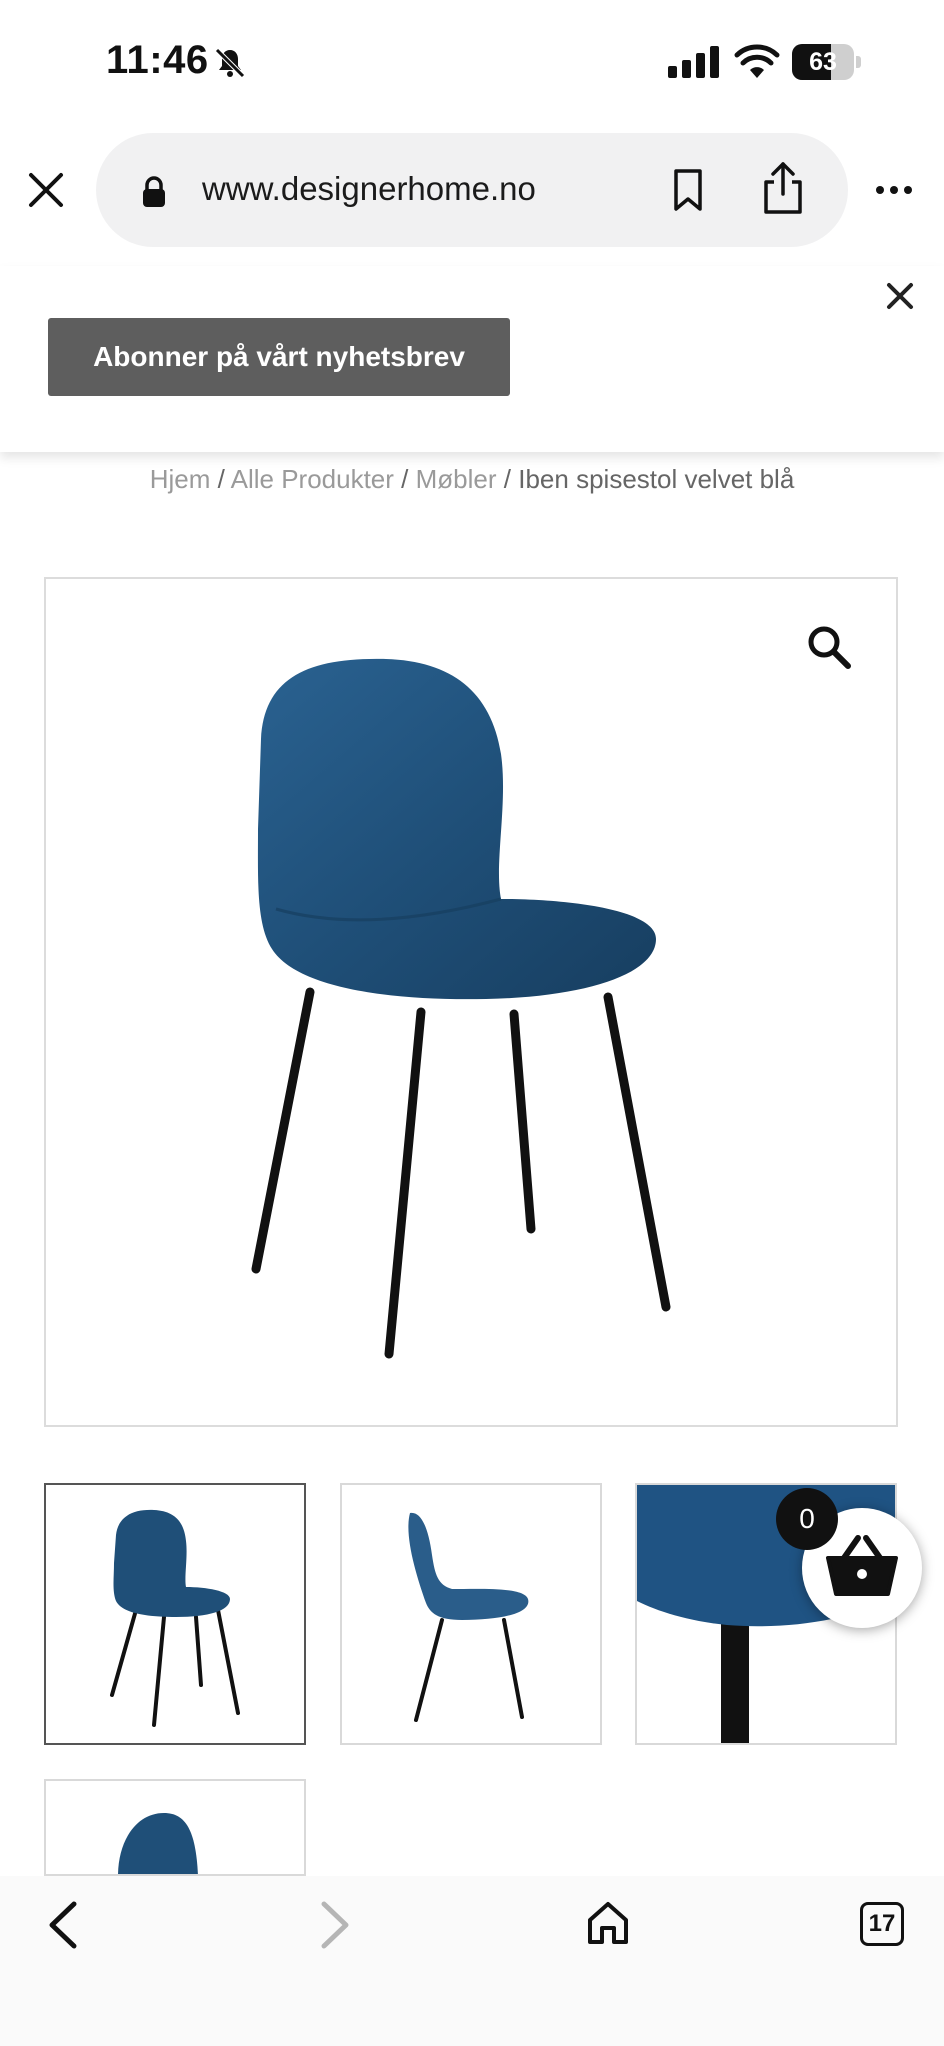  What do you see at coordinates (472, 1961) in the screenshot?
I see `browser-toolbar` at bounding box center [472, 1961].